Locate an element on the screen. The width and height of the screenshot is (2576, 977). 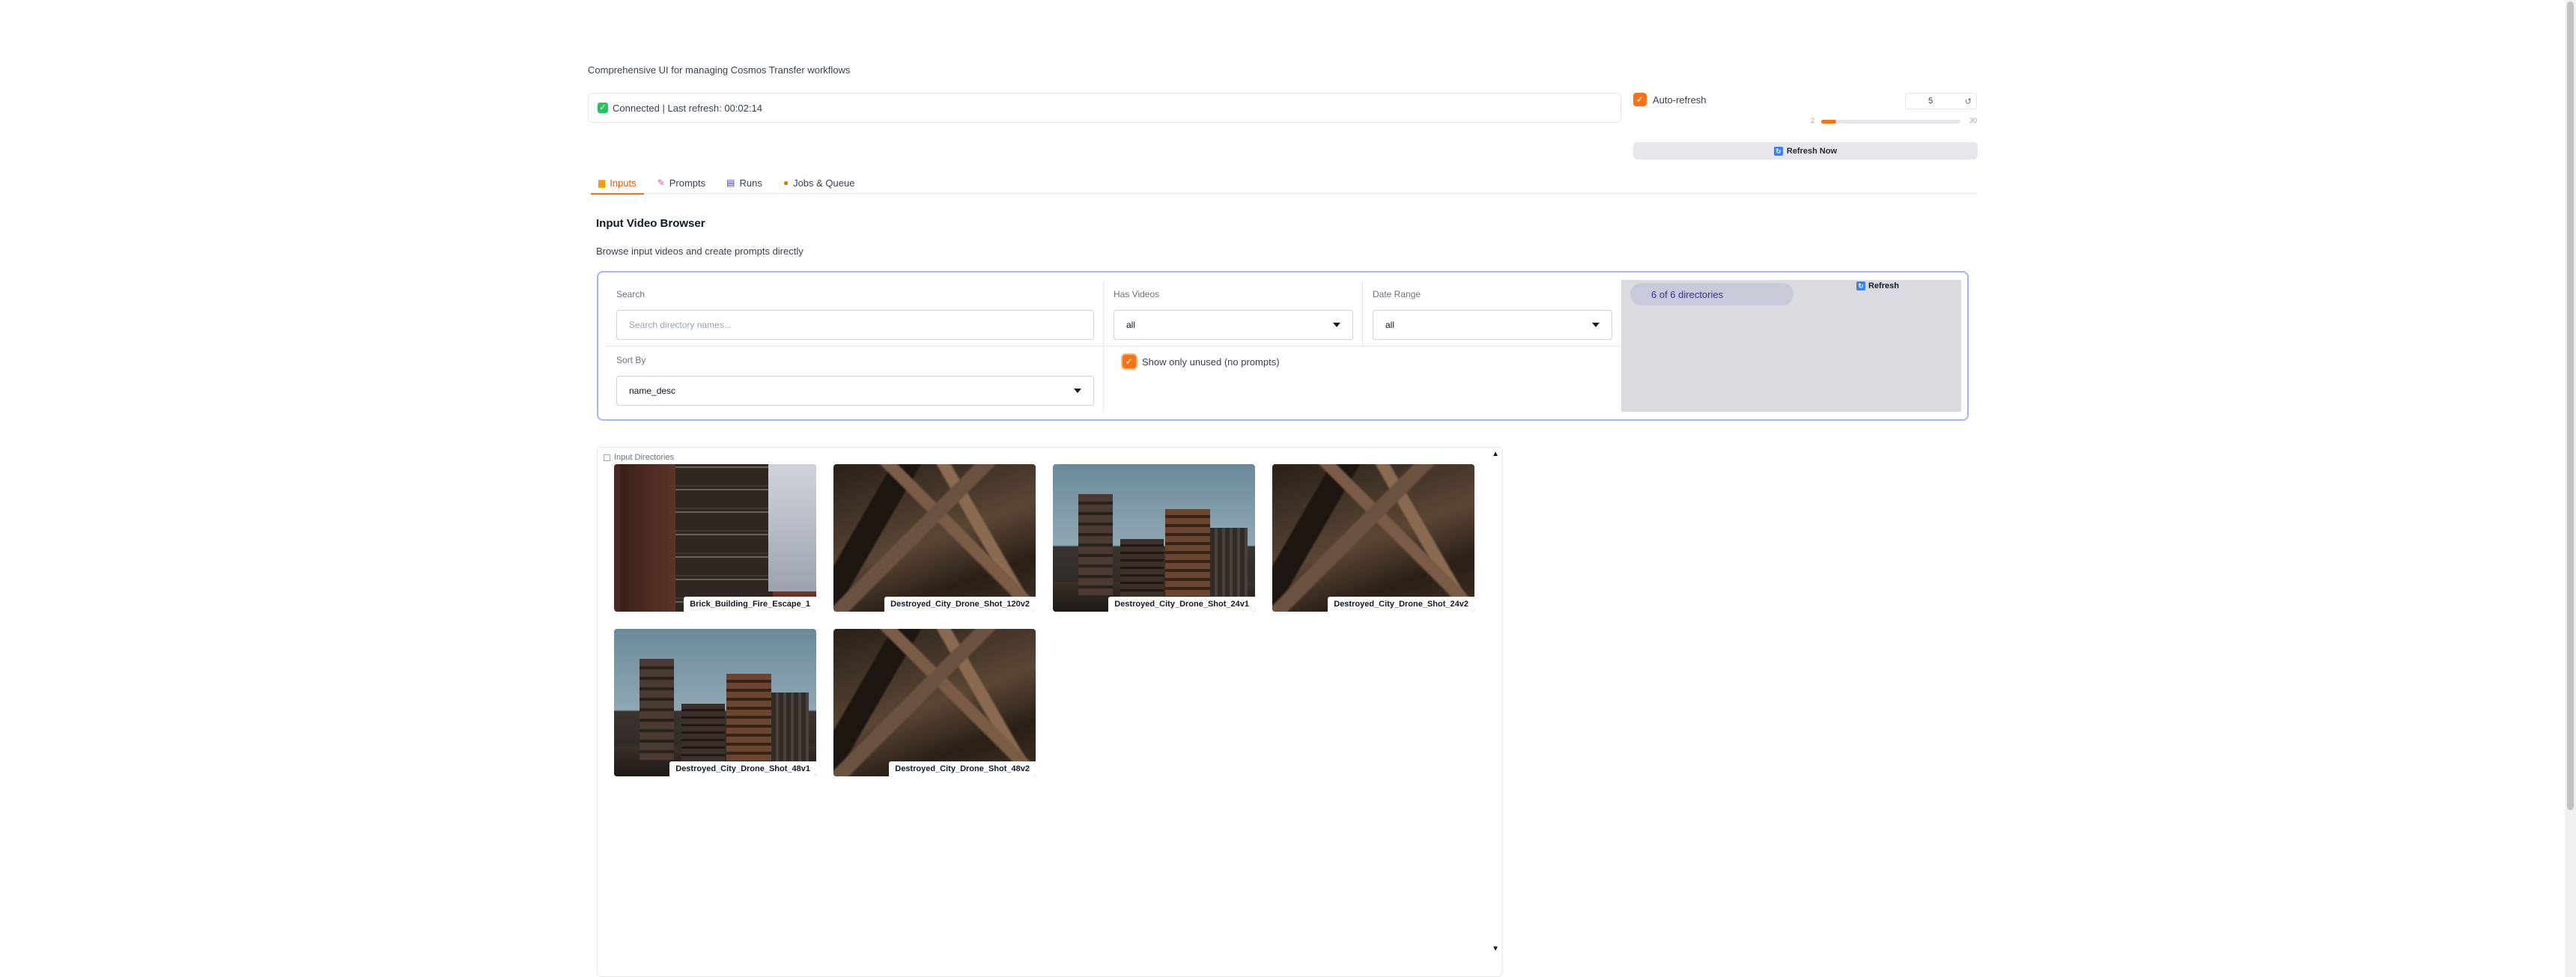
has-videos-value: all is located at coordinates (1131, 325).